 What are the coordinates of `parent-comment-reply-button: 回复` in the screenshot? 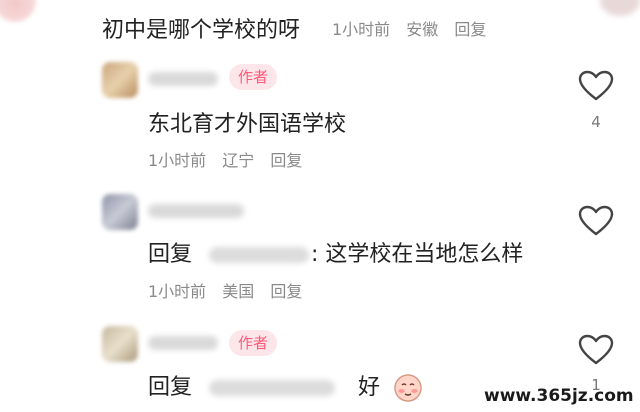 It's located at (470, 29).